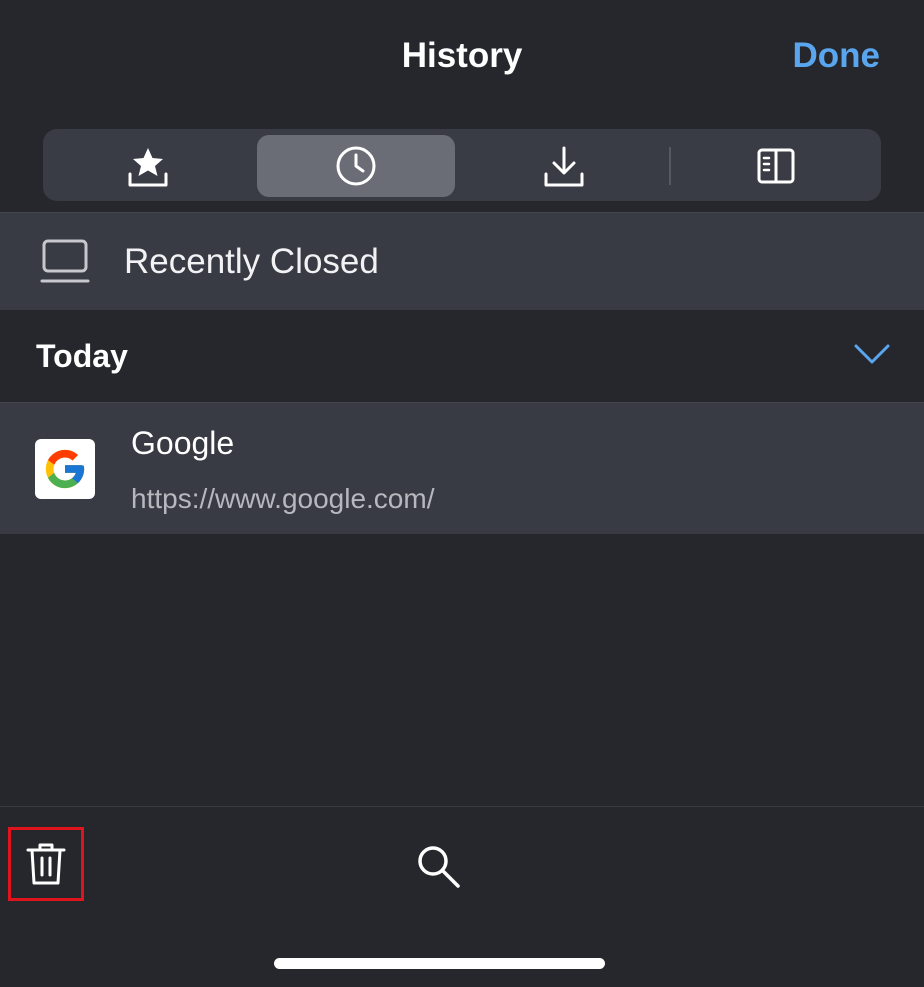 The image size is (924, 987). Describe the element at coordinates (183, 443) in the screenshot. I see `history-item-title: Google` at that location.